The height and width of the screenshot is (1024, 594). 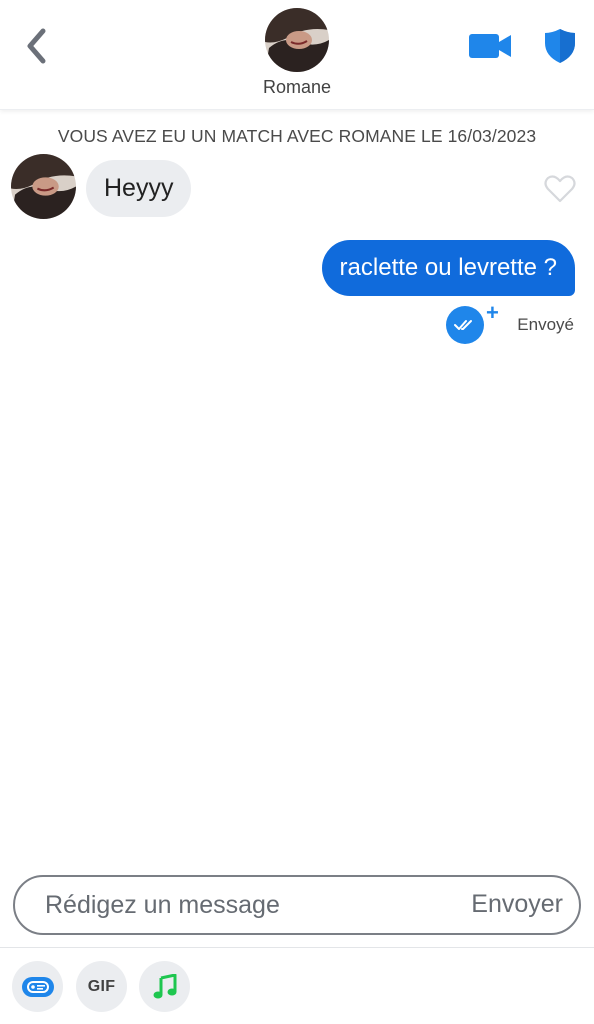 I want to click on sticker-button, so click(x=37, y=986).